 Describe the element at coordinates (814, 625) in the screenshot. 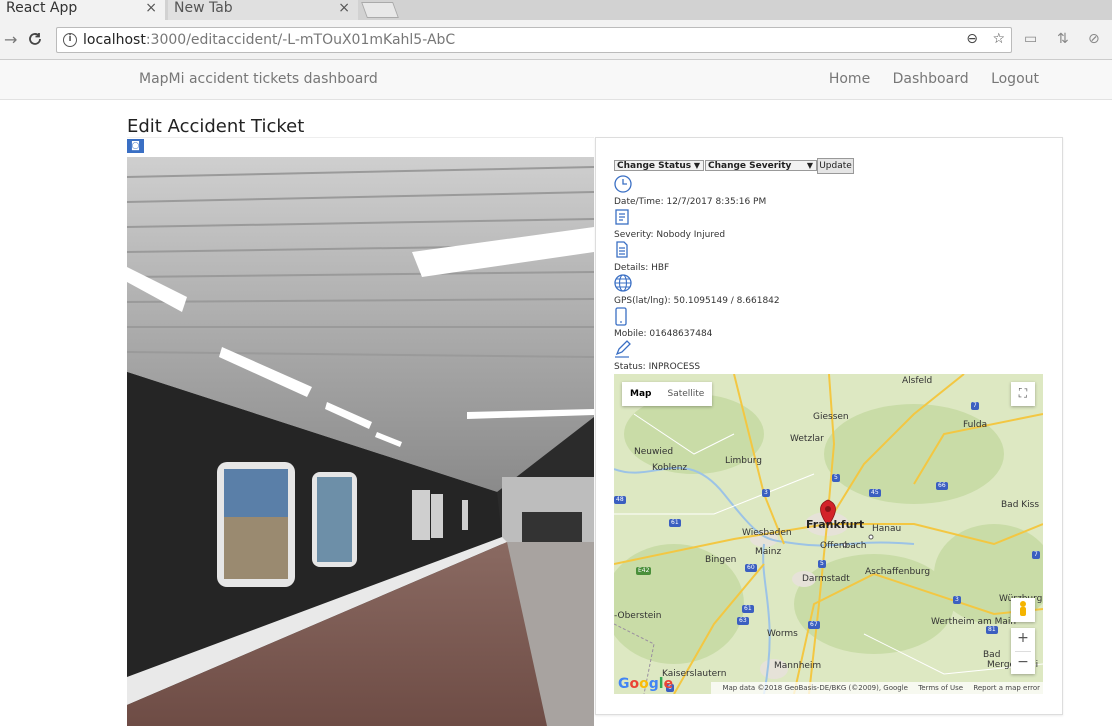

I see `highway-shield: 67` at that location.